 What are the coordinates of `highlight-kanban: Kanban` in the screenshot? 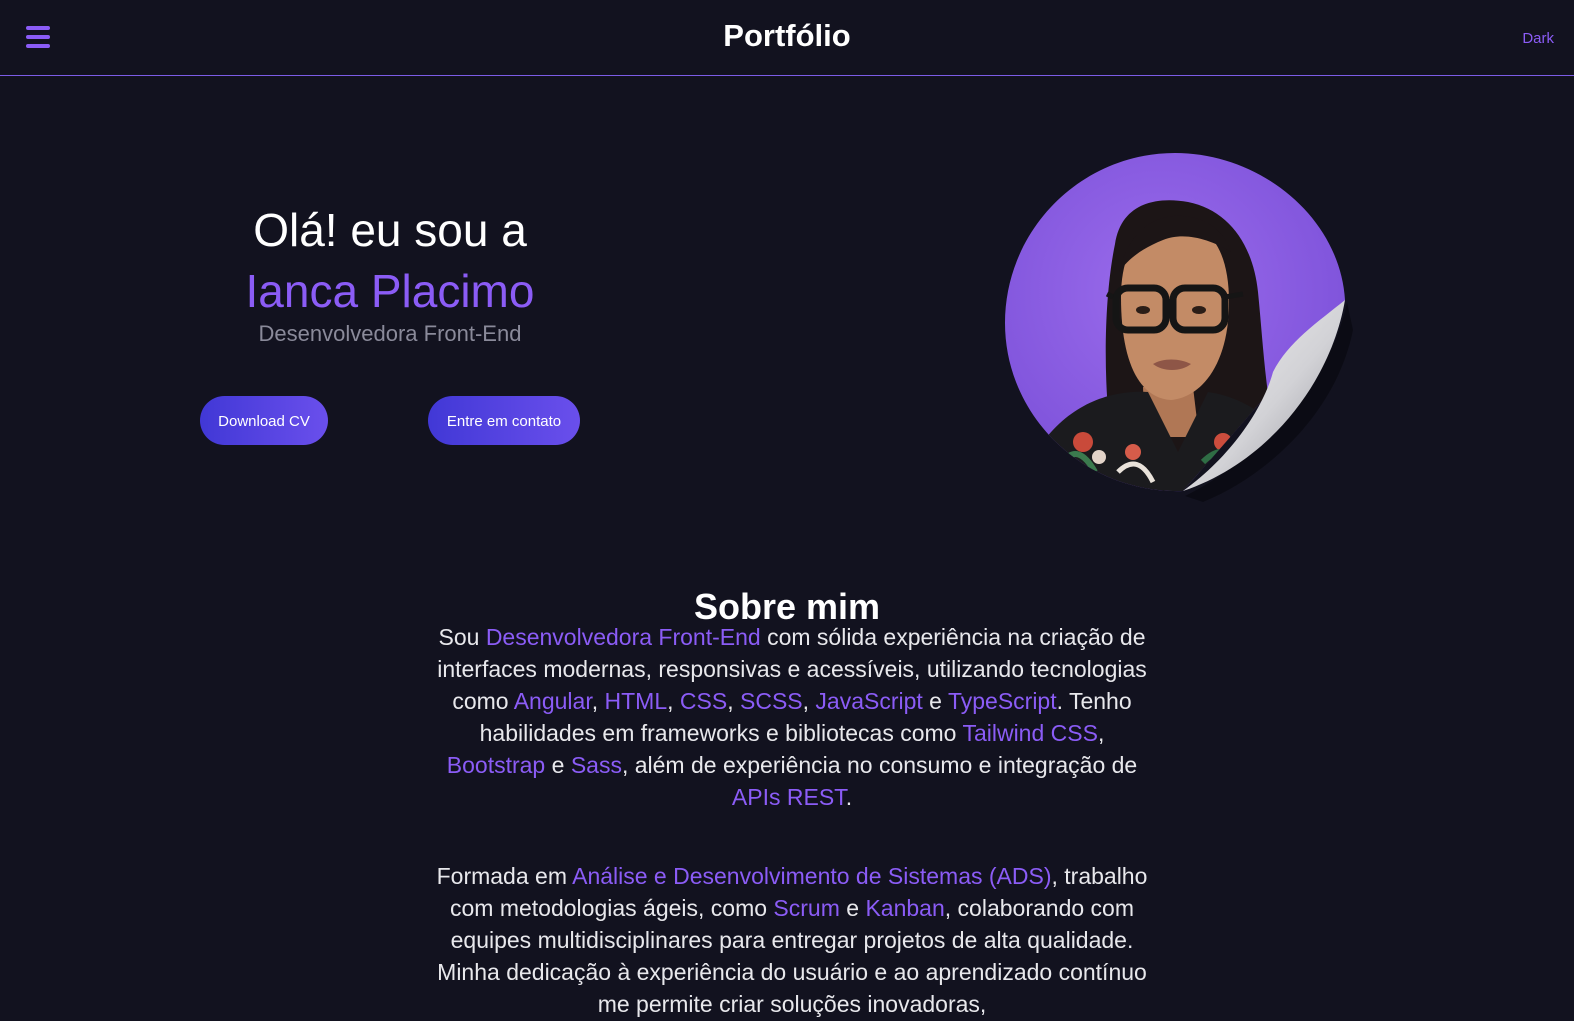 It's located at (905, 908).